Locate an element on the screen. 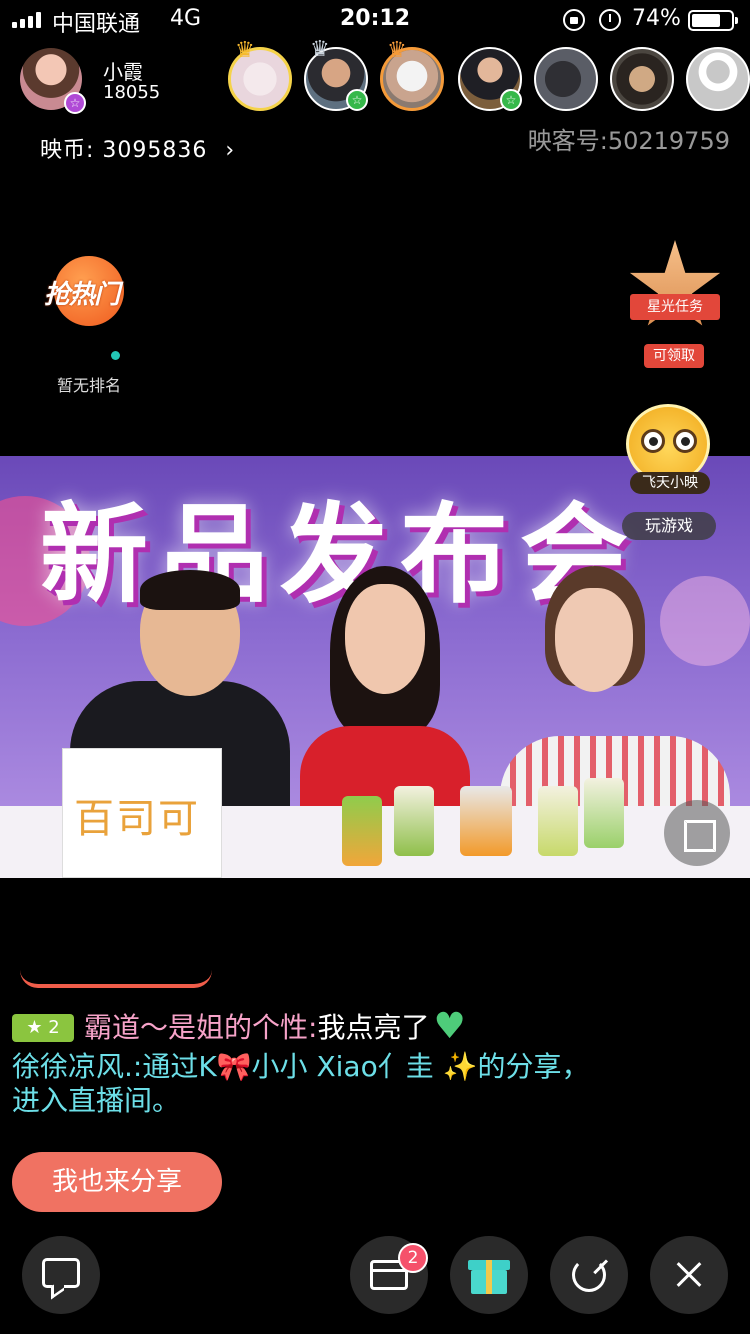 This screenshot has height=1334, width=750. viewer-avatar: ☆ is located at coordinates (490, 79).